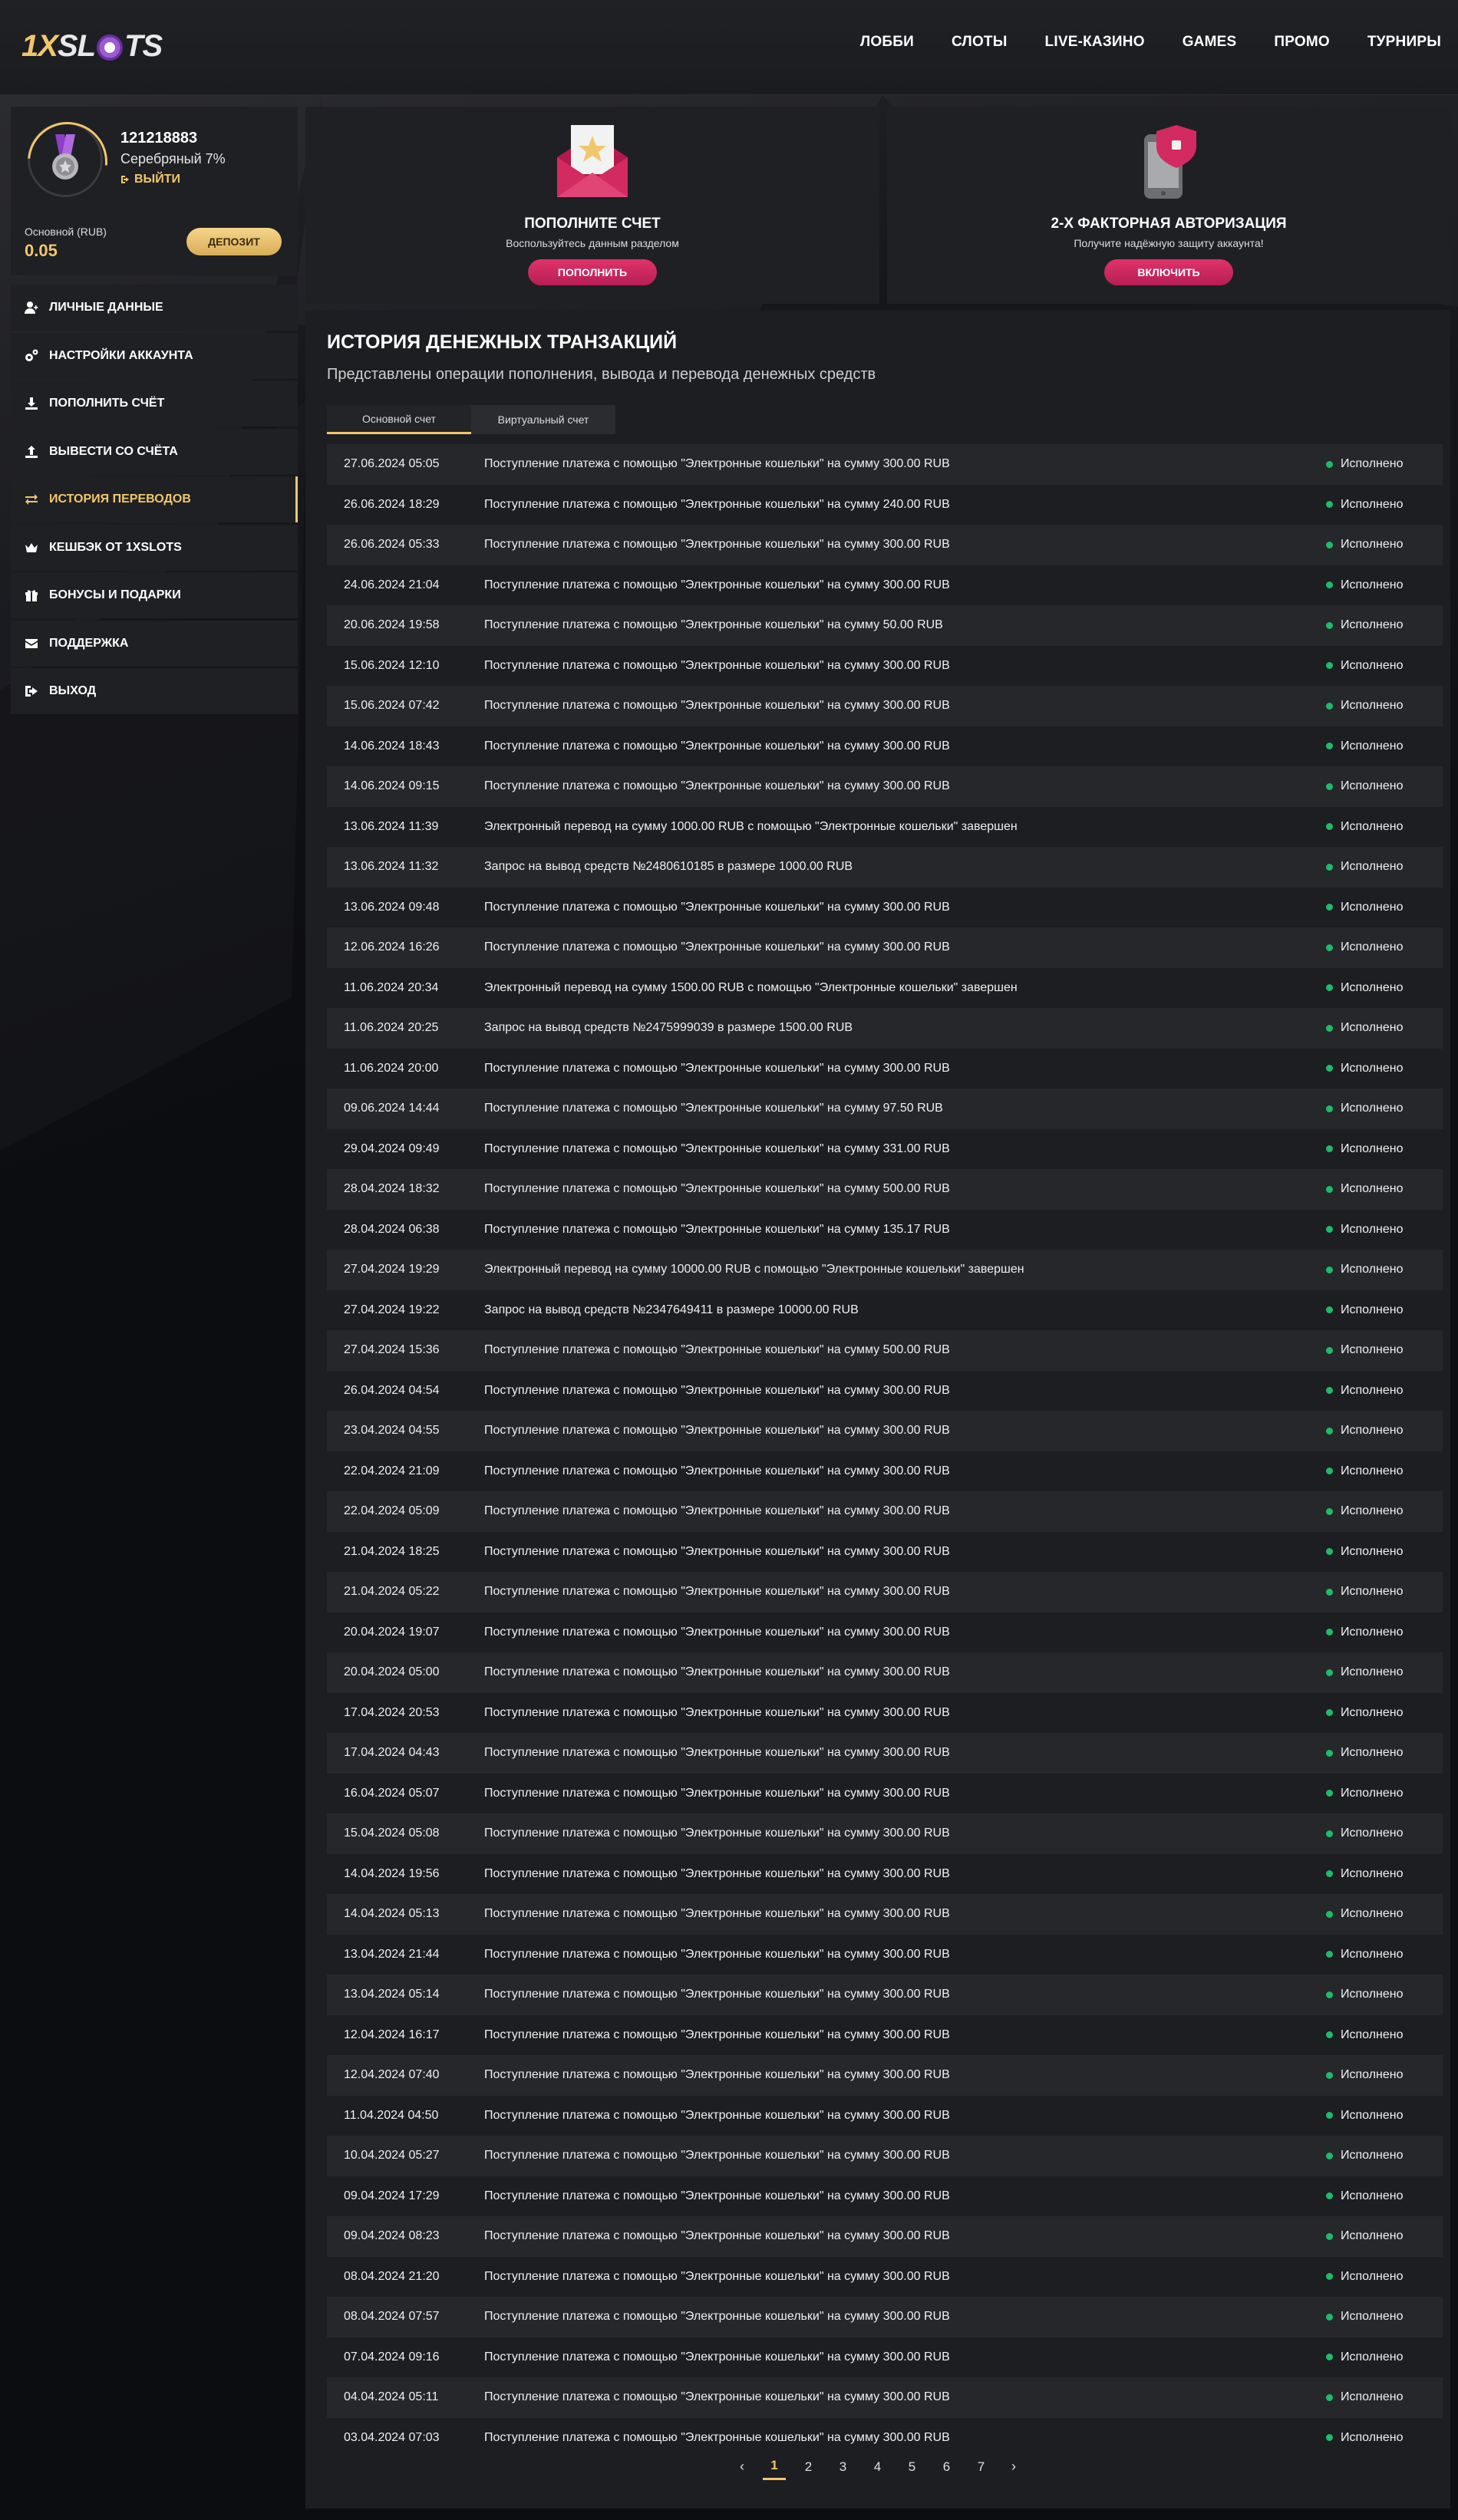 The width and height of the screenshot is (1458, 2520). Describe the element at coordinates (154, 547) in the screenshot. I see `menu-item-cashback: КЕШБЭК ОТ 1XSLOTS` at that location.